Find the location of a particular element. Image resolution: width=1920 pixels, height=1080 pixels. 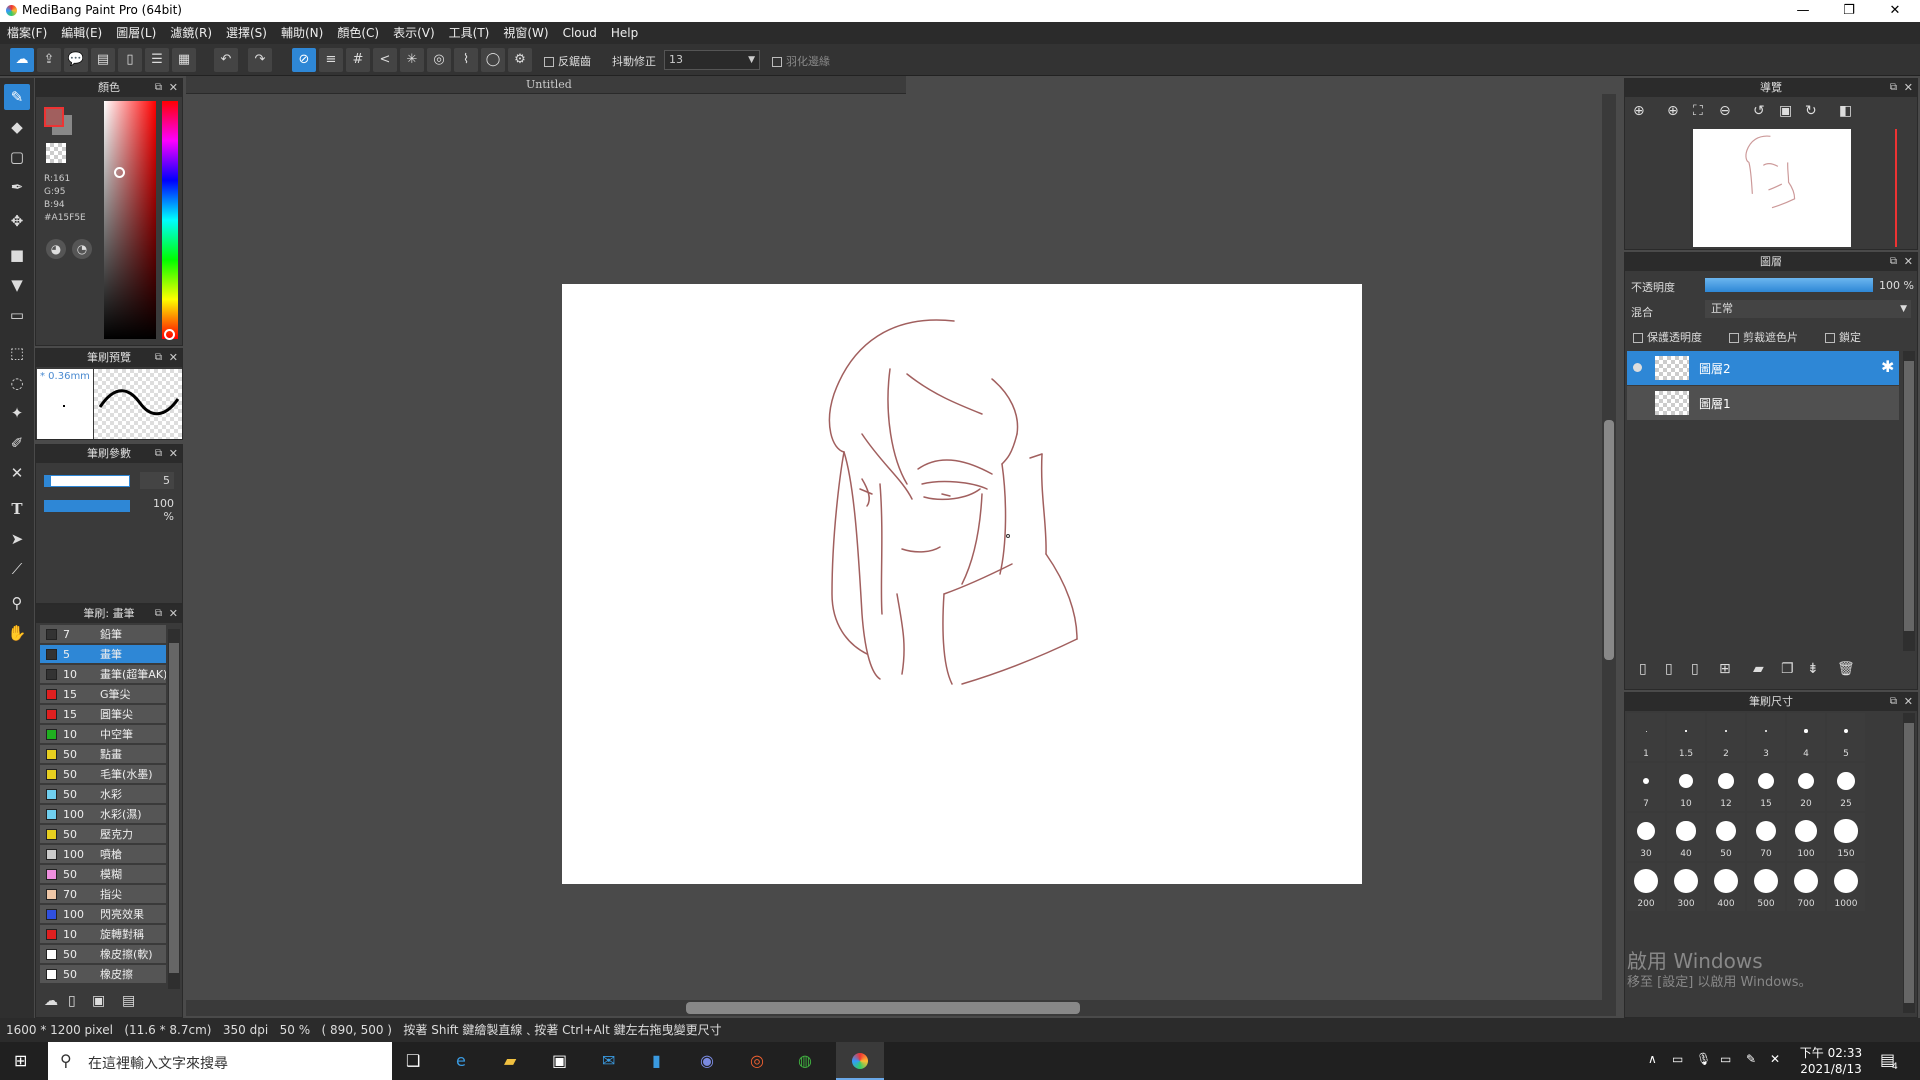

brush-item: 5畫筆✱ is located at coordinates (103, 654).